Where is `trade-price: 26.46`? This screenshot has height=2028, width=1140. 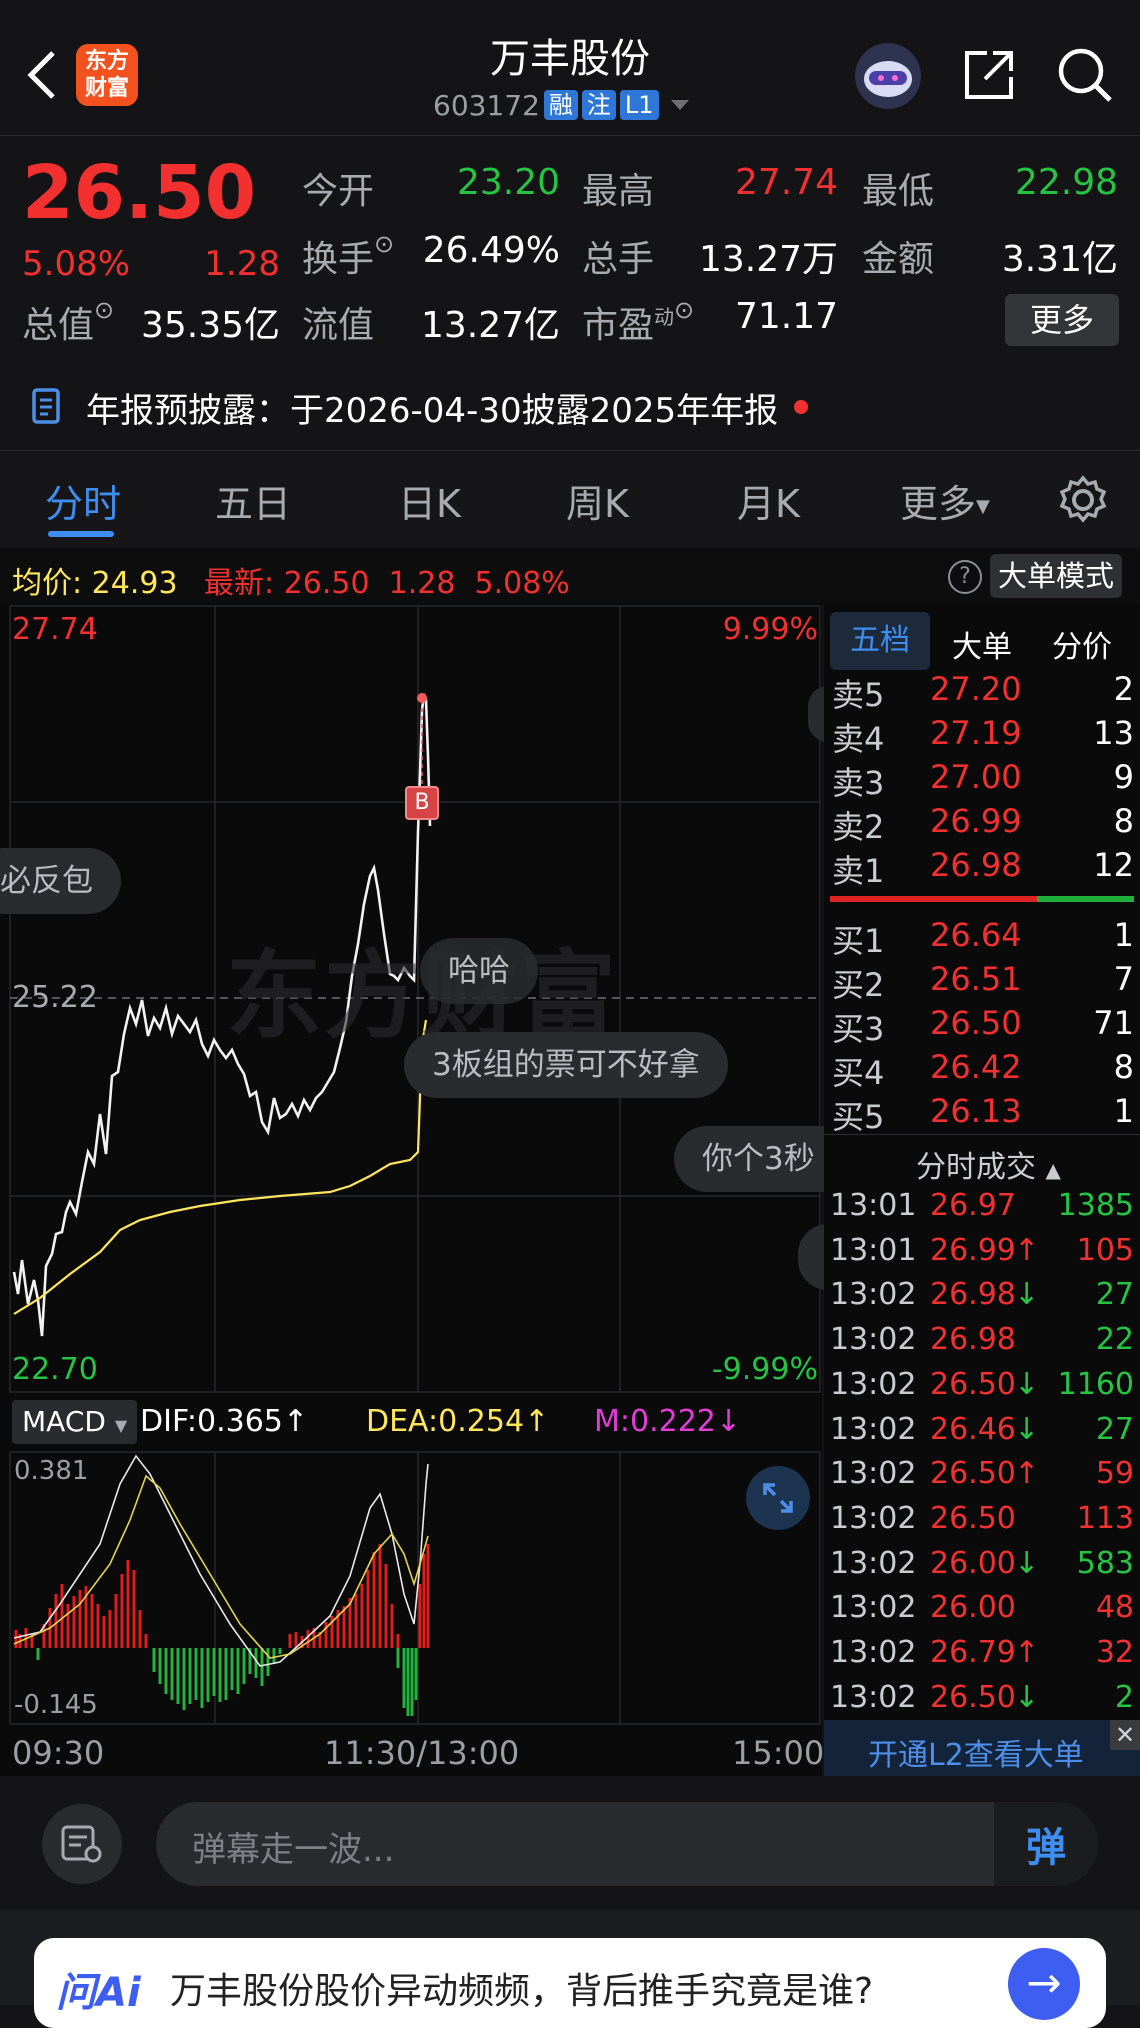 trade-price: 26.46 is located at coordinates (973, 1429).